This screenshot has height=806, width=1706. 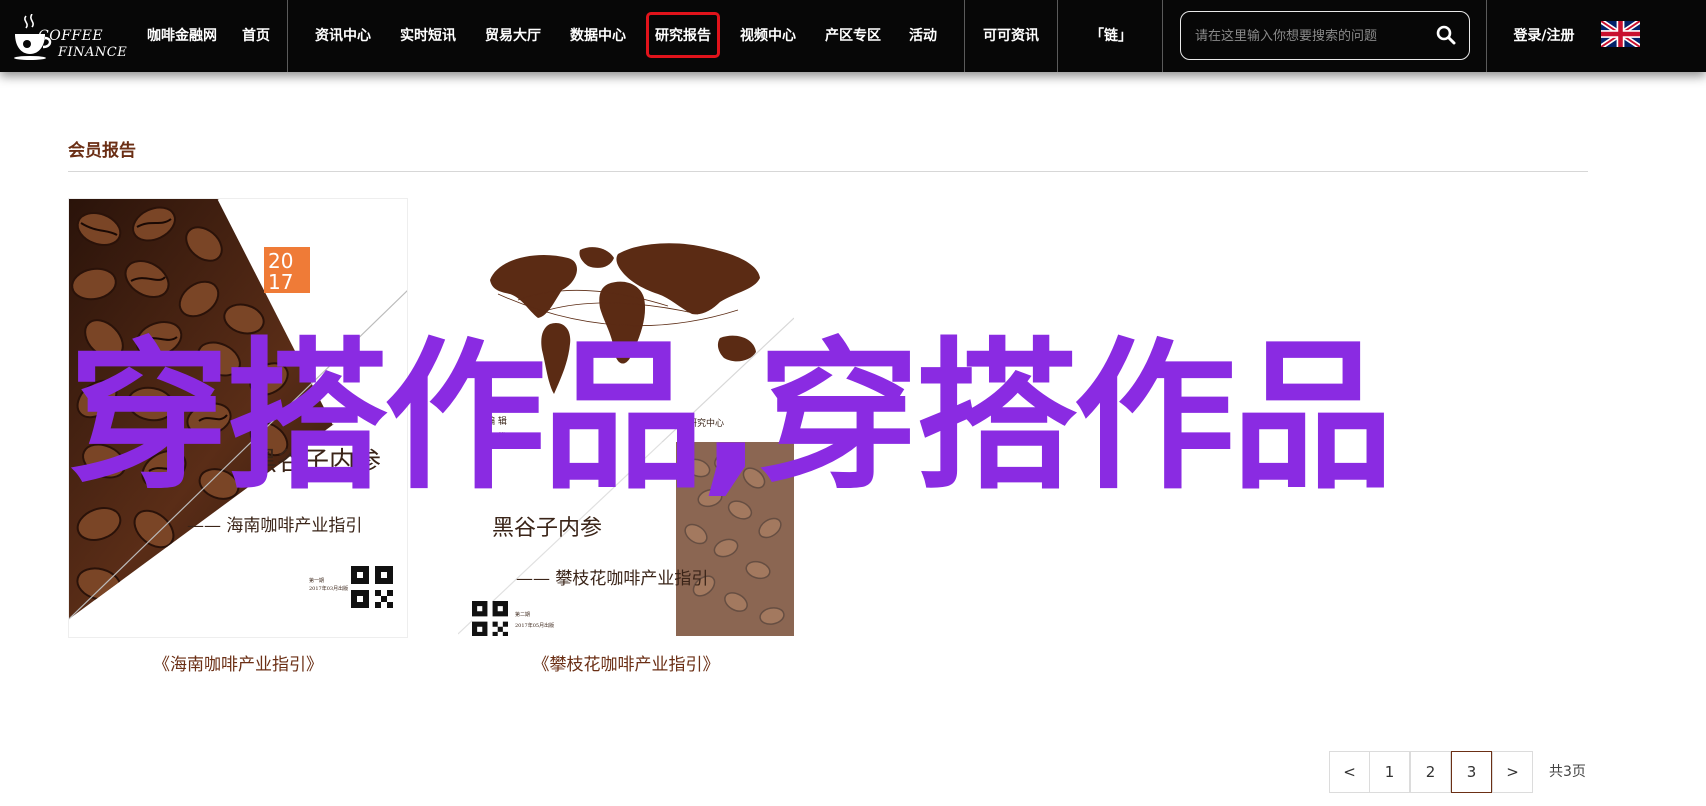 What do you see at coordinates (1471, 772) in the screenshot?
I see `pagination-page-3-current: 3` at bounding box center [1471, 772].